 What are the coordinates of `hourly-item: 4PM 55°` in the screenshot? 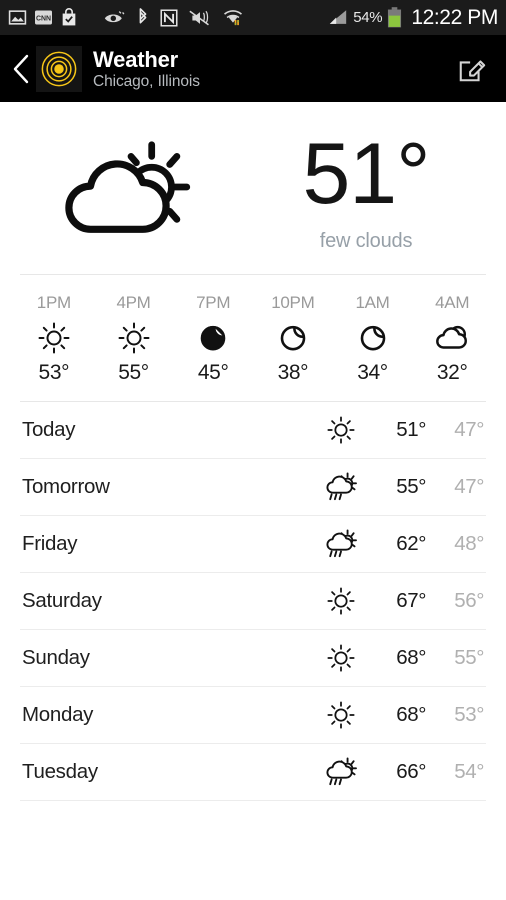 It's located at (134, 339).